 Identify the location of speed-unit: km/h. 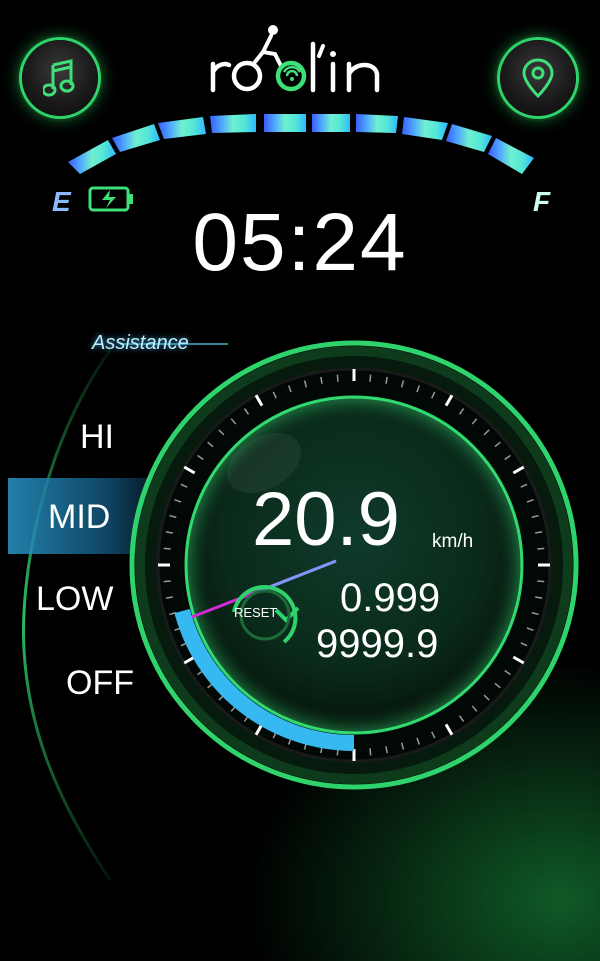
(453, 541).